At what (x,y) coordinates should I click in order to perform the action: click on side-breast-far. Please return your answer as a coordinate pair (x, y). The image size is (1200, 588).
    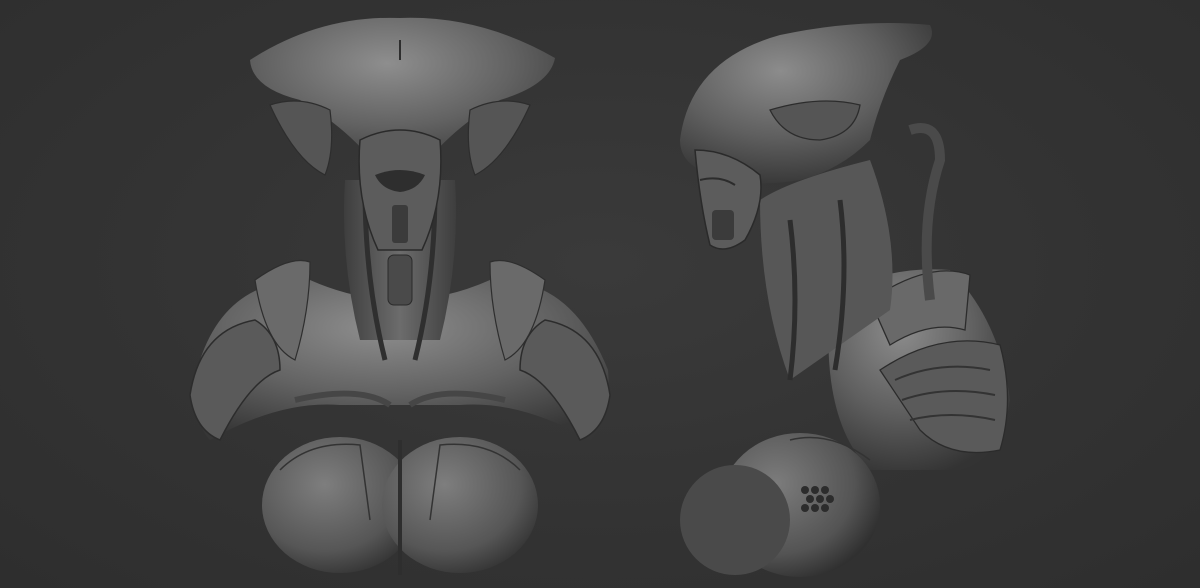
    Looking at the image, I should click on (735, 520).